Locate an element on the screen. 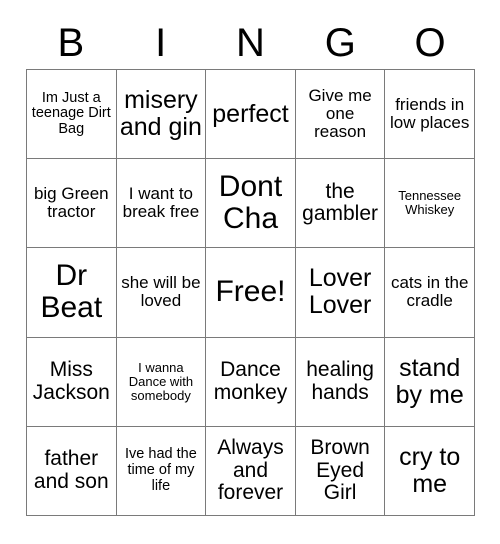  bingo-cell: she will be loved is located at coordinates (161, 293).